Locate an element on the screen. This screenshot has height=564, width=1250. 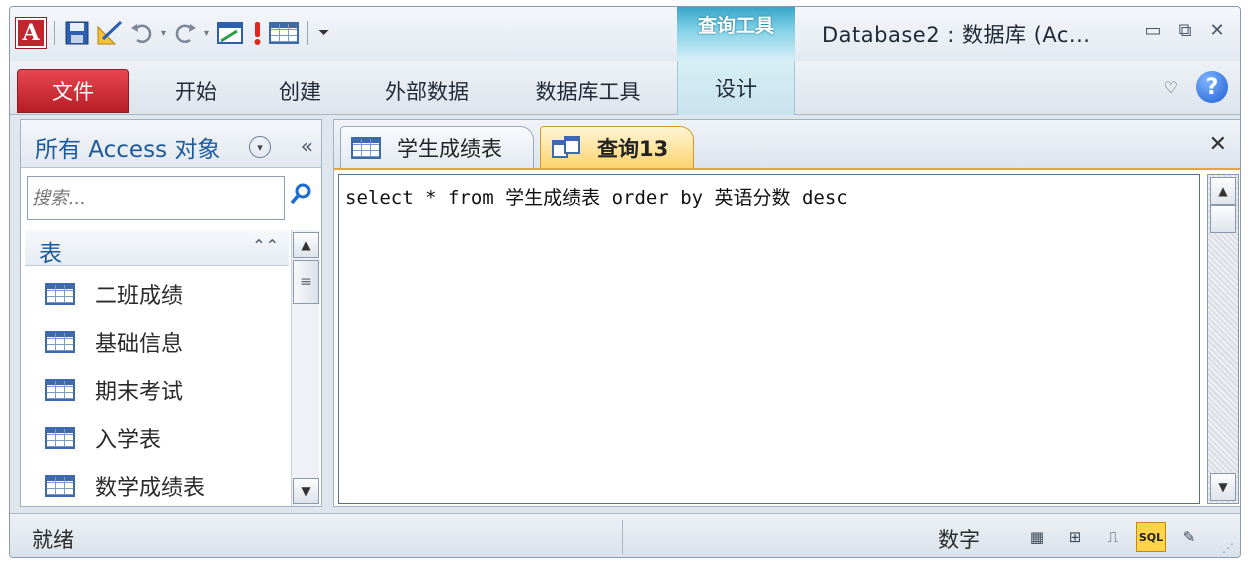
design-view-icon: ✎ is located at coordinates (1189, 537).